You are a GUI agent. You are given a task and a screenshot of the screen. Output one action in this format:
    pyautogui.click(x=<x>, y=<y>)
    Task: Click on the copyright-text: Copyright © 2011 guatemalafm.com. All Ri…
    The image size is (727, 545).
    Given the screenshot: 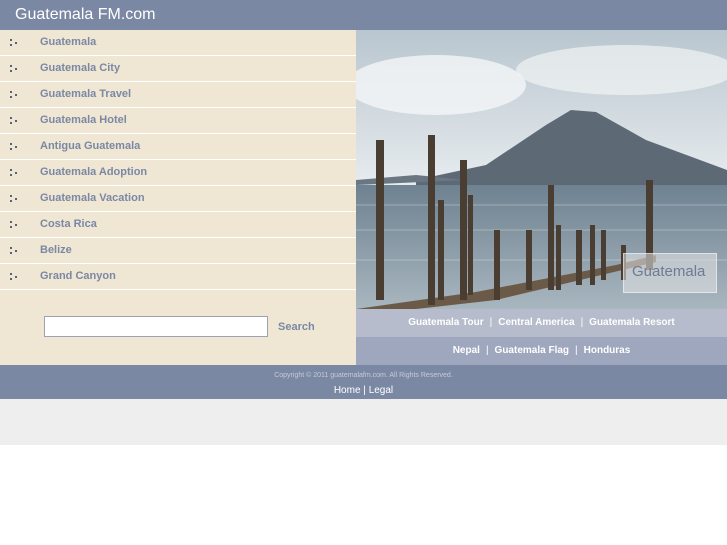 What is the action you would take?
    pyautogui.click(x=363, y=375)
    